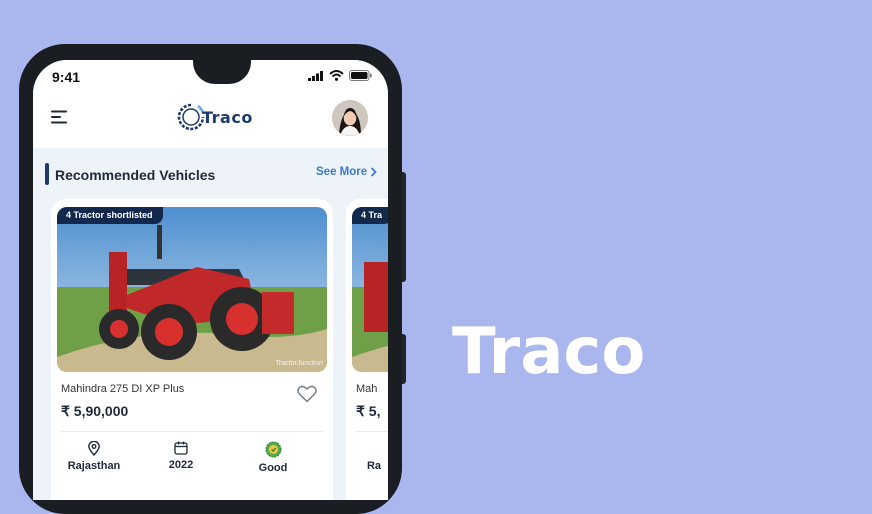 The image size is (872, 514). What do you see at coordinates (95, 411) in the screenshot?
I see `vehicle-price: ₹ 5,90,000` at bounding box center [95, 411].